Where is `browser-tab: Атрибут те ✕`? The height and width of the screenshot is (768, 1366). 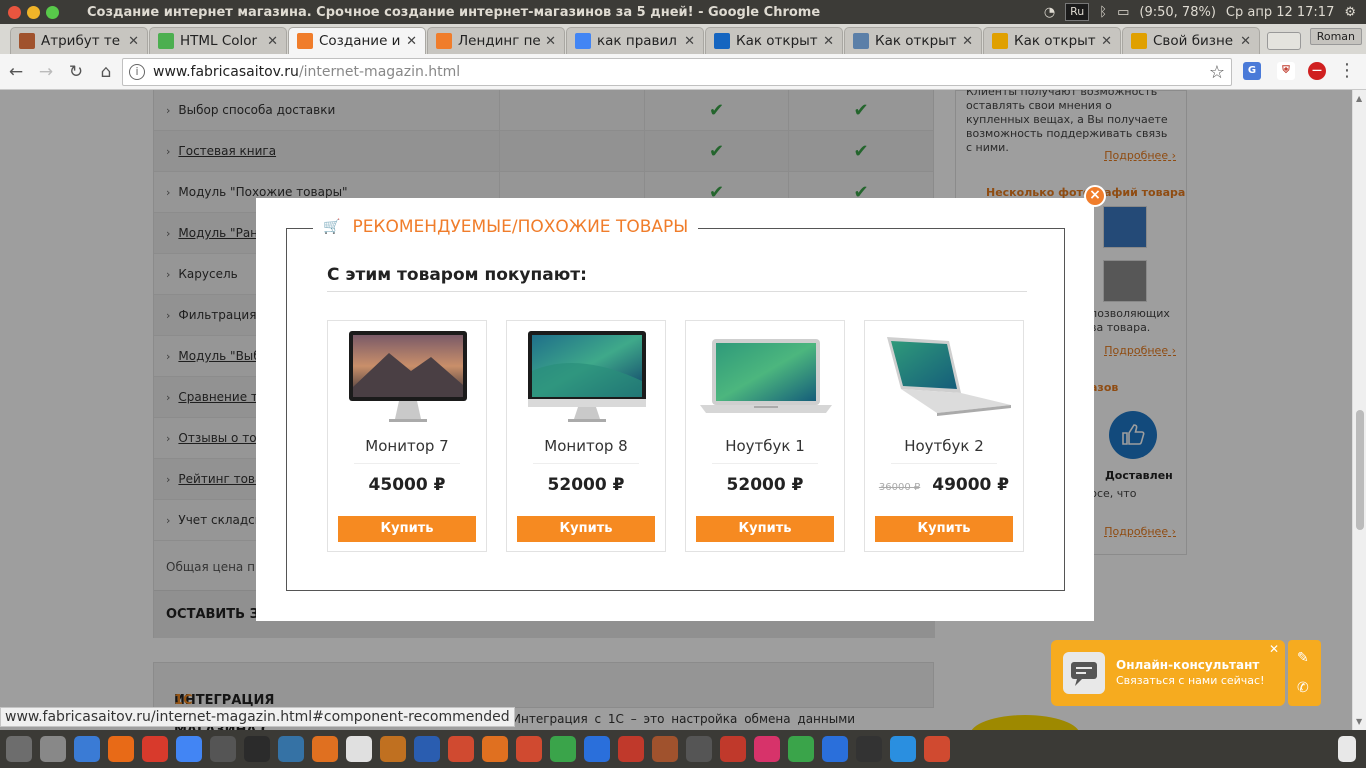
browser-tab: Атрибут те ✕ is located at coordinates (79, 40).